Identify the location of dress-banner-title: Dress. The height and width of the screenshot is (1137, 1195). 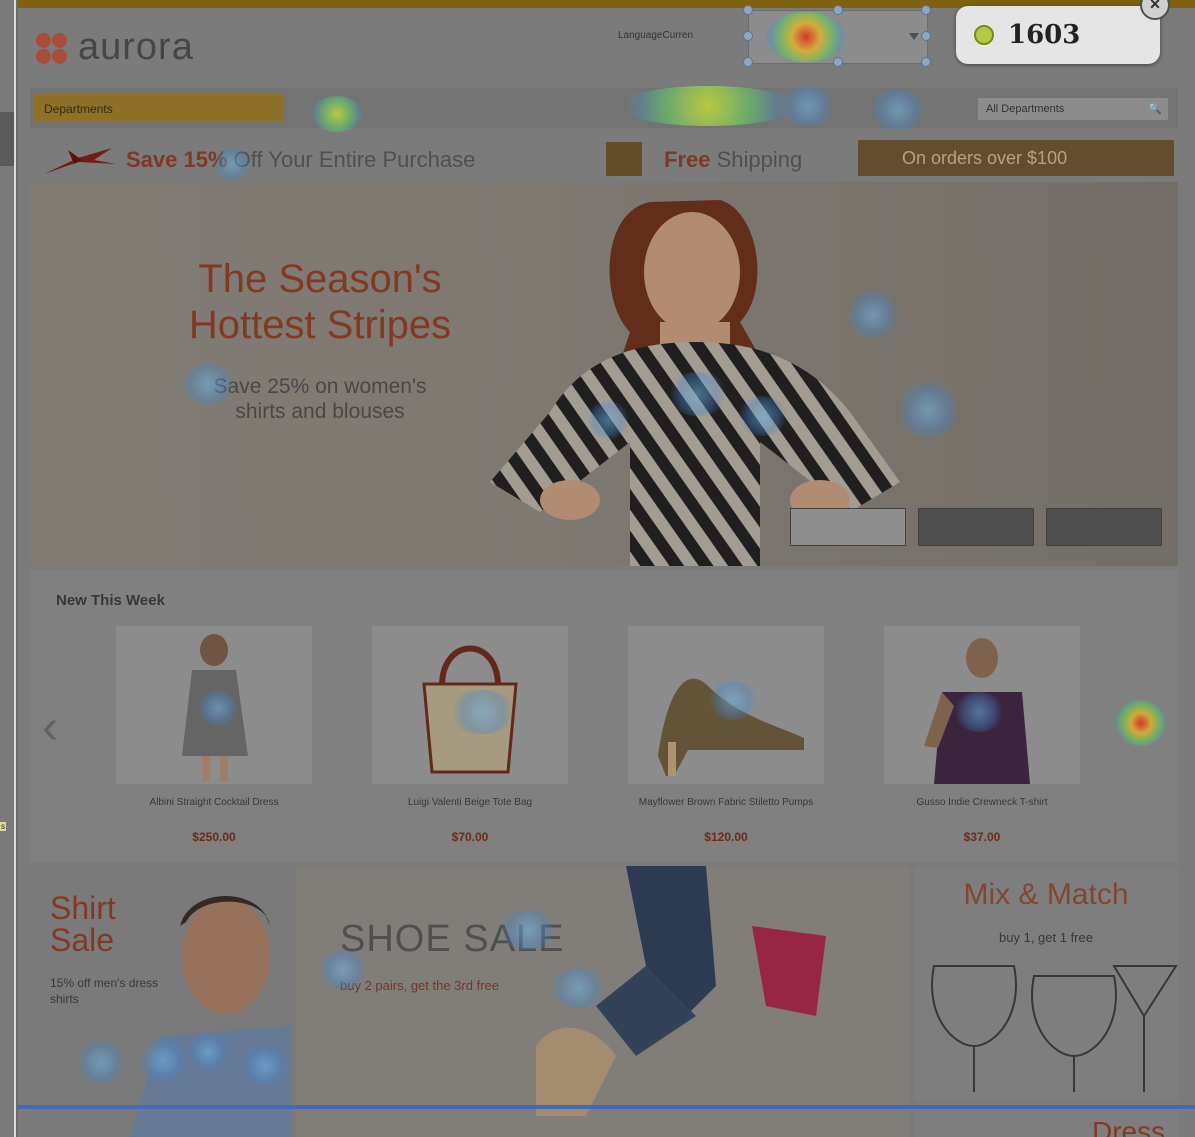
(1129, 1126).